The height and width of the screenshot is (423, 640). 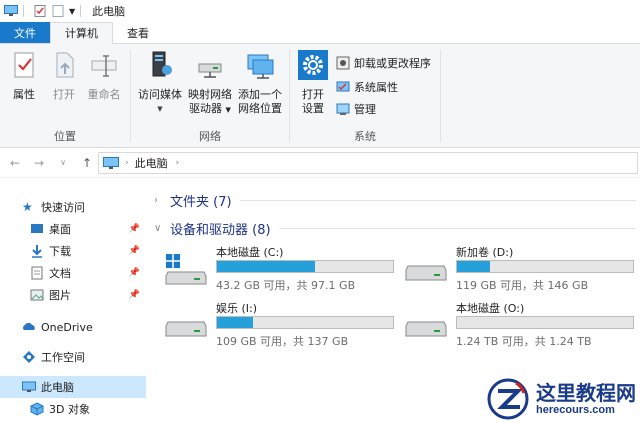 I want to click on add-location-label-line2: 网络位置, so click(x=260, y=108).